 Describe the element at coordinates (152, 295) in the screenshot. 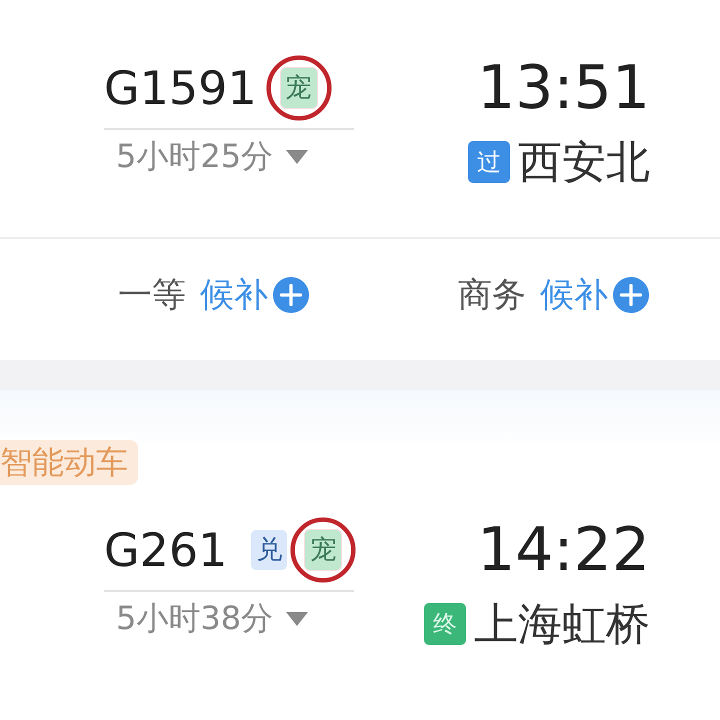

I see `seat-class: 一等` at that location.